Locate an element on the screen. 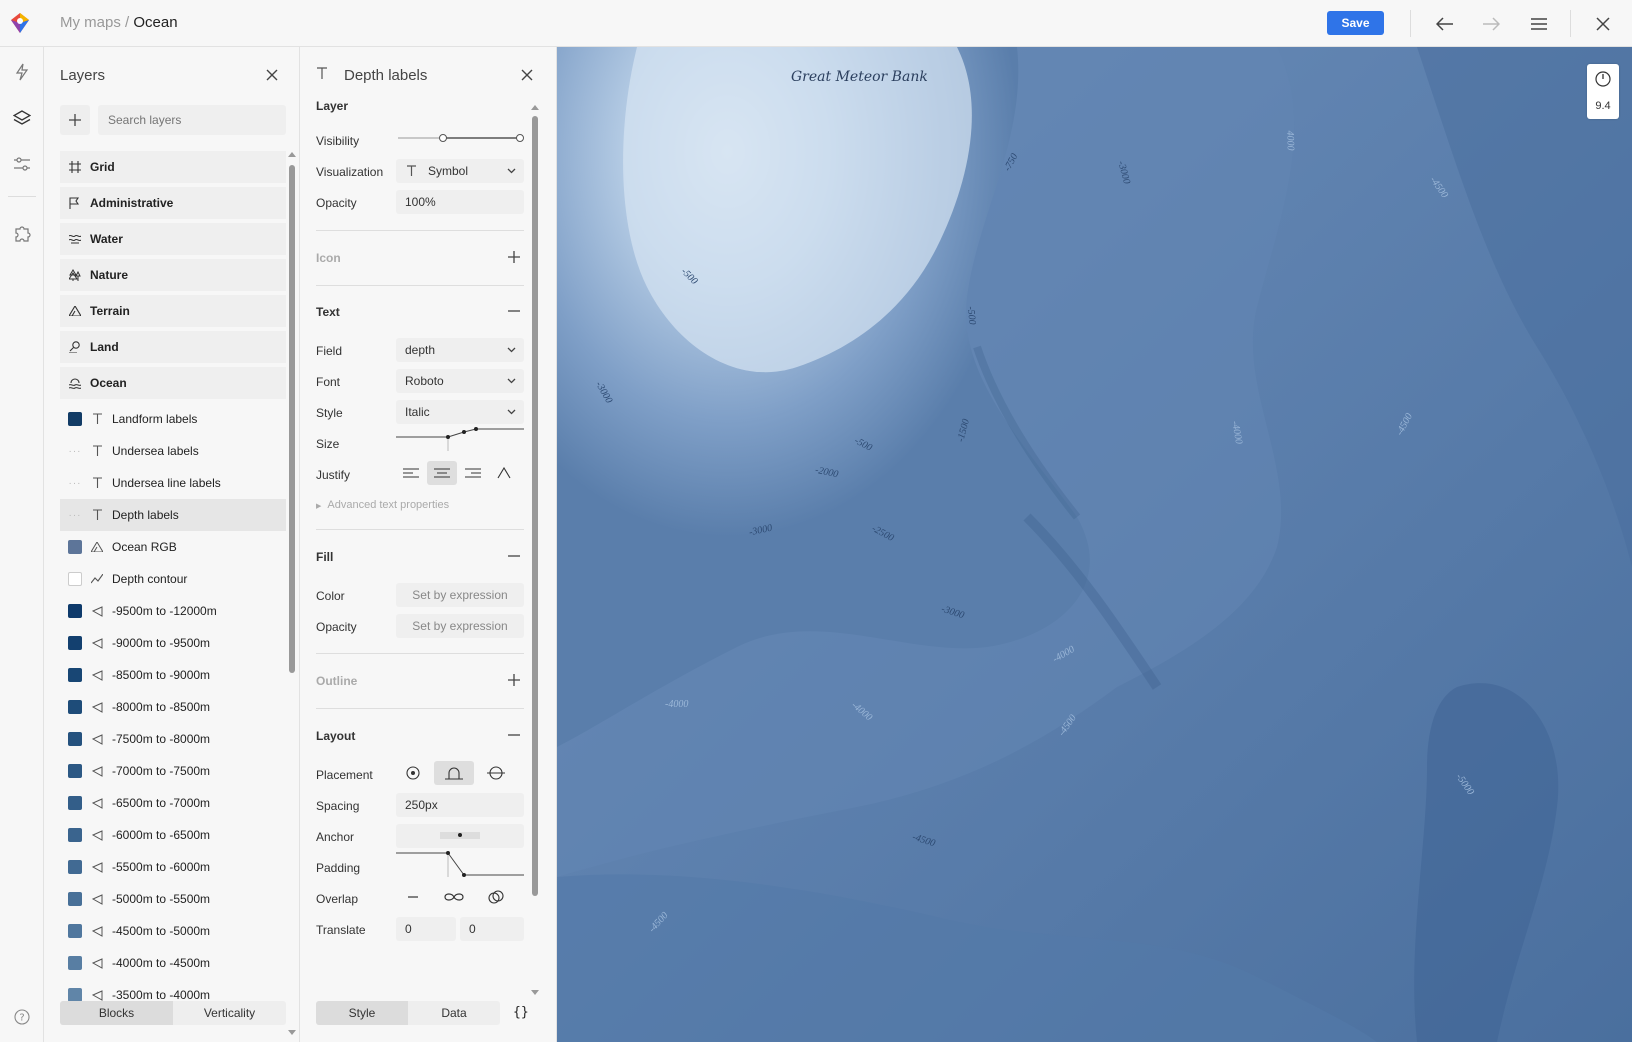  layer-item: -5500m to -6000m is located at coordinates (173, 867).